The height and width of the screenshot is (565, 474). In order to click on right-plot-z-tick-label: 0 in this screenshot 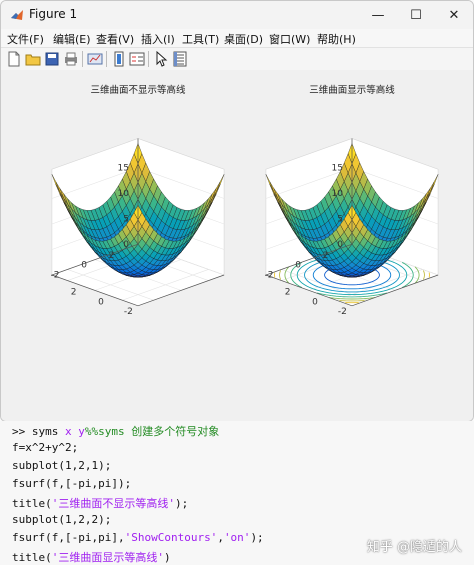, I will do `click(340, 245)`.